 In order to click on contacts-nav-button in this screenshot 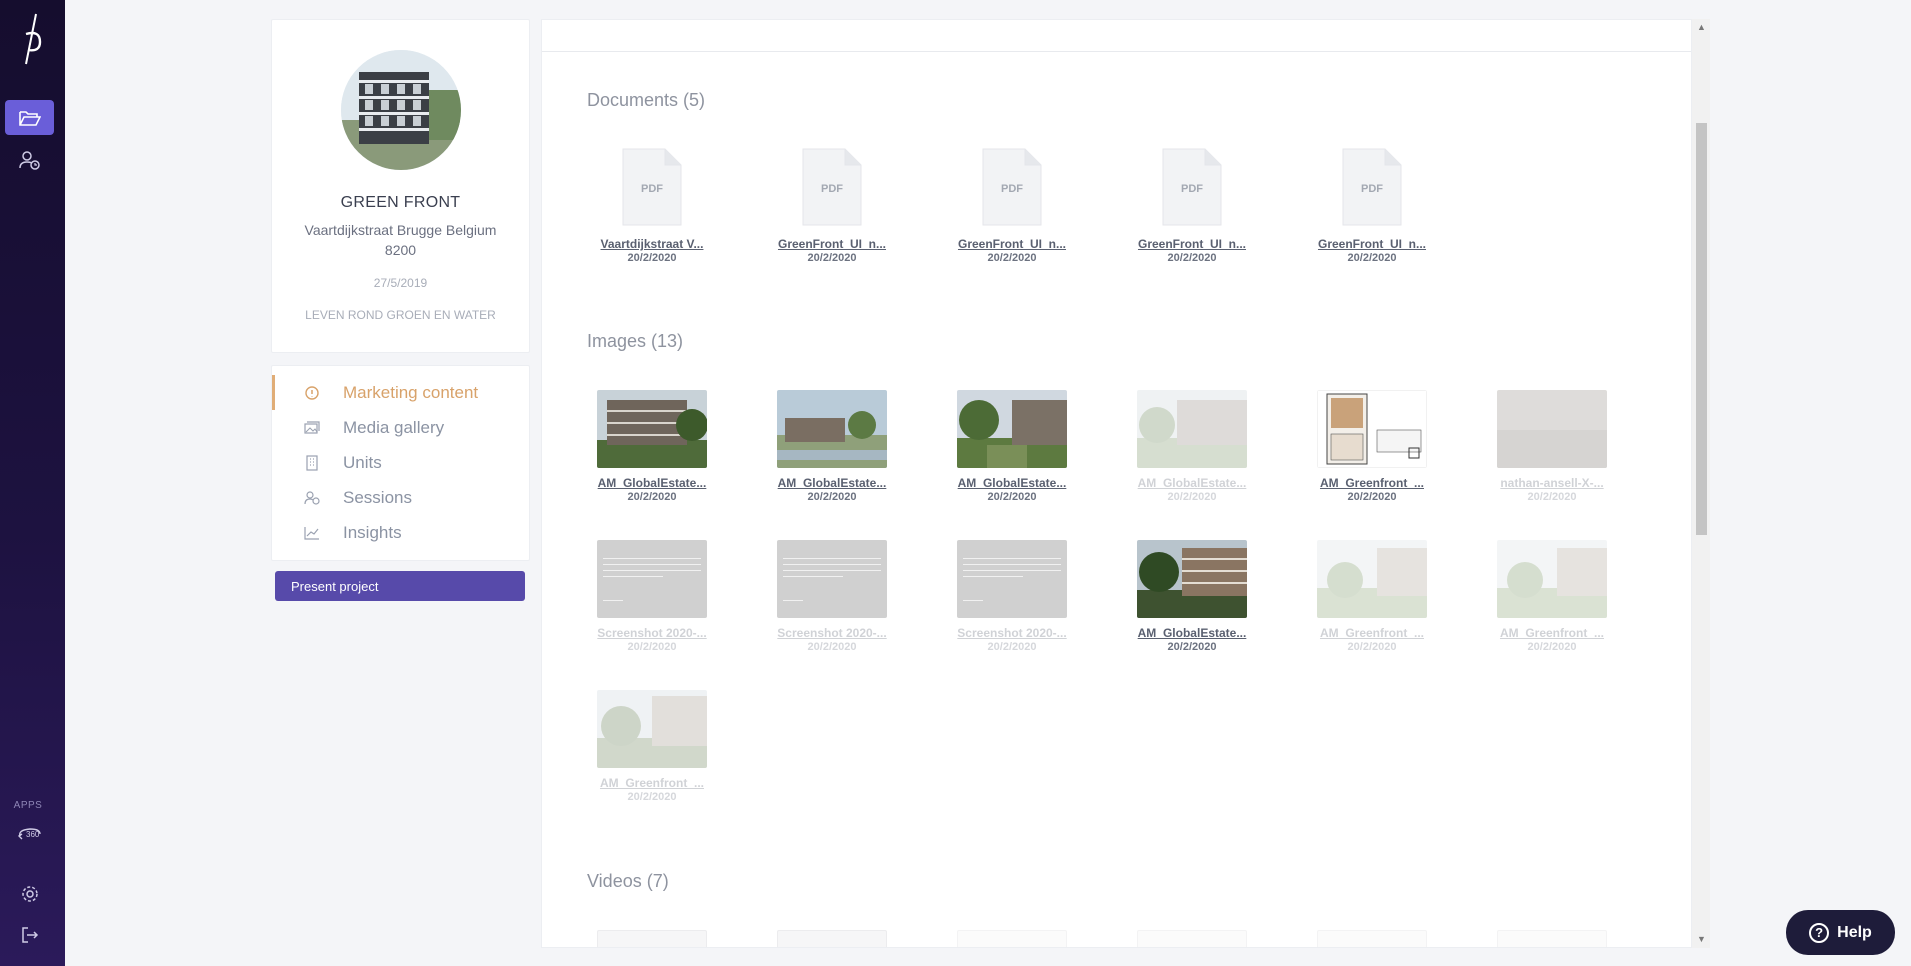, I will do `click(29, 159)`.